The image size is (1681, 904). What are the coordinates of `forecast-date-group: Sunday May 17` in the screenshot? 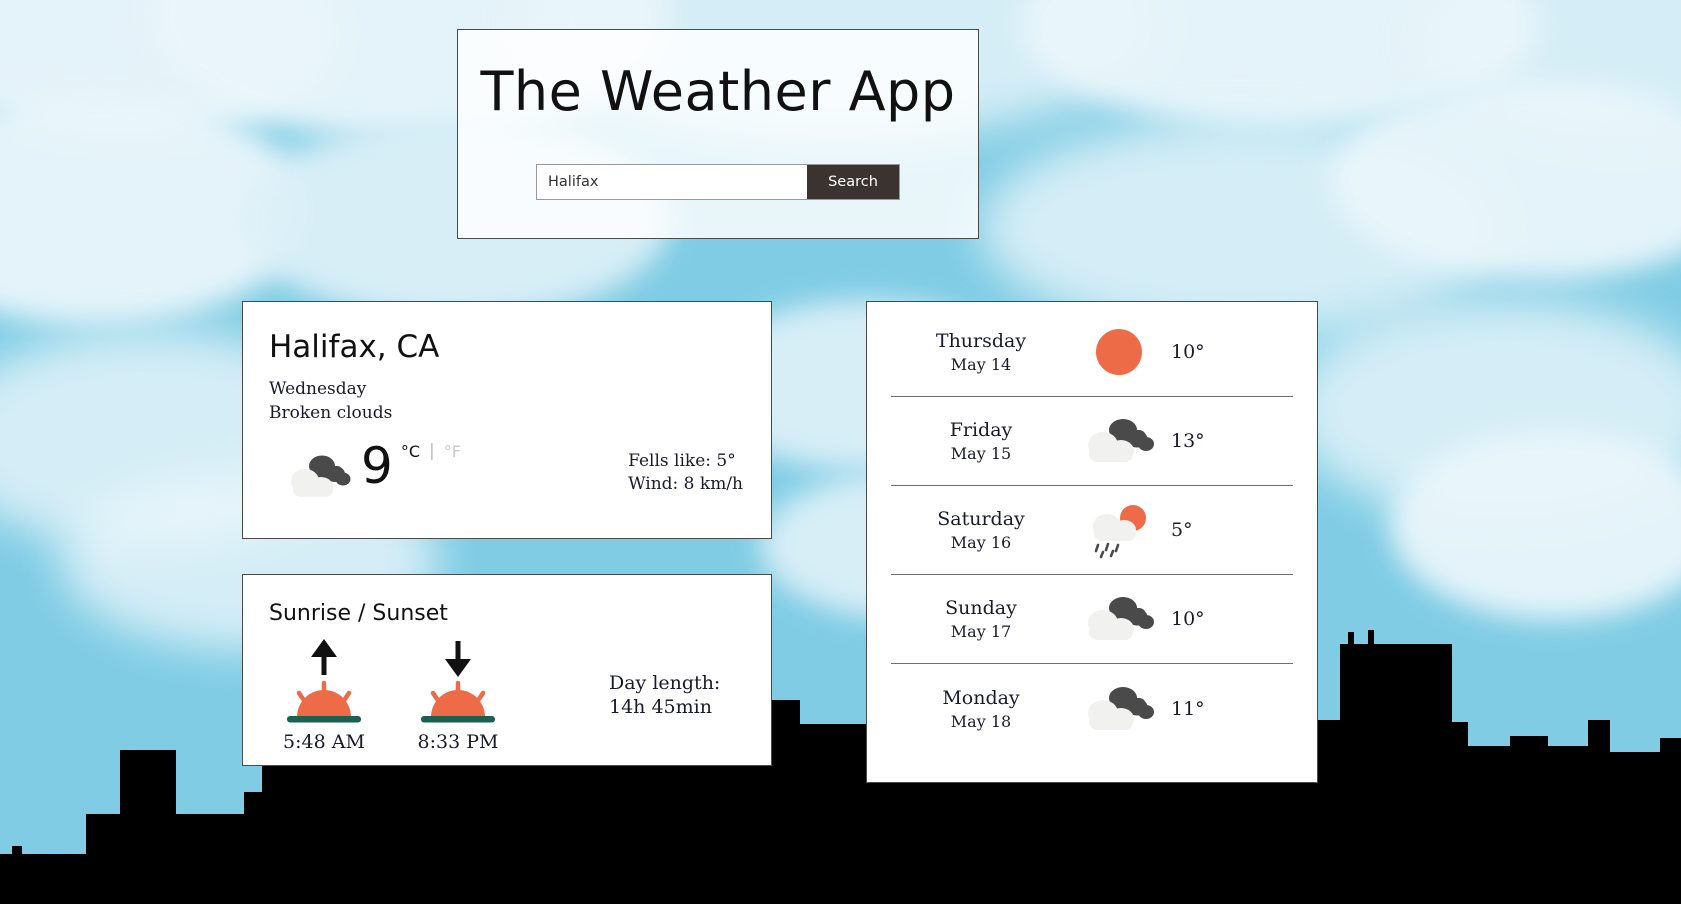 It's located at (981, 619).